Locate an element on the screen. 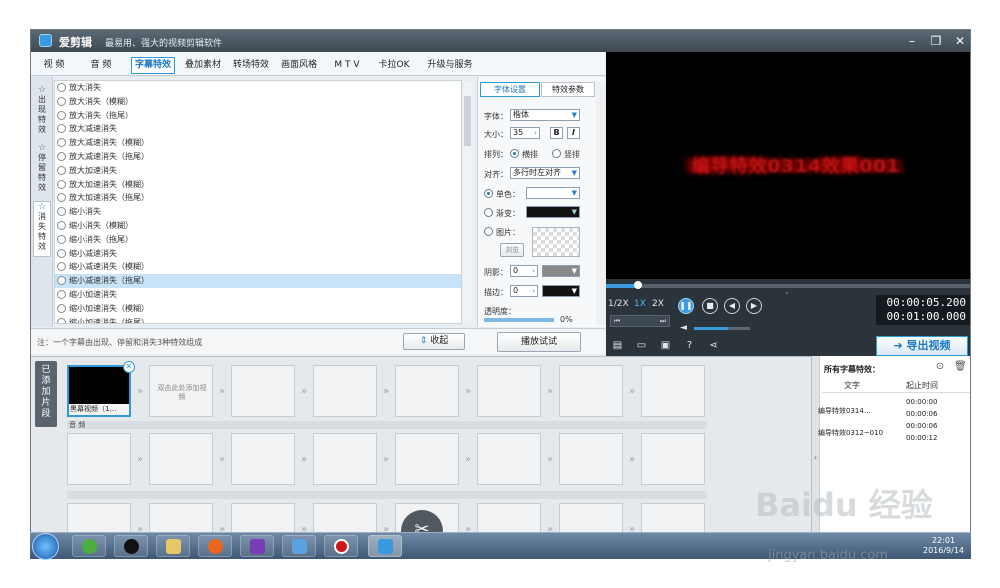  taskbar-browser-icon is located at coordinates (89, 546).